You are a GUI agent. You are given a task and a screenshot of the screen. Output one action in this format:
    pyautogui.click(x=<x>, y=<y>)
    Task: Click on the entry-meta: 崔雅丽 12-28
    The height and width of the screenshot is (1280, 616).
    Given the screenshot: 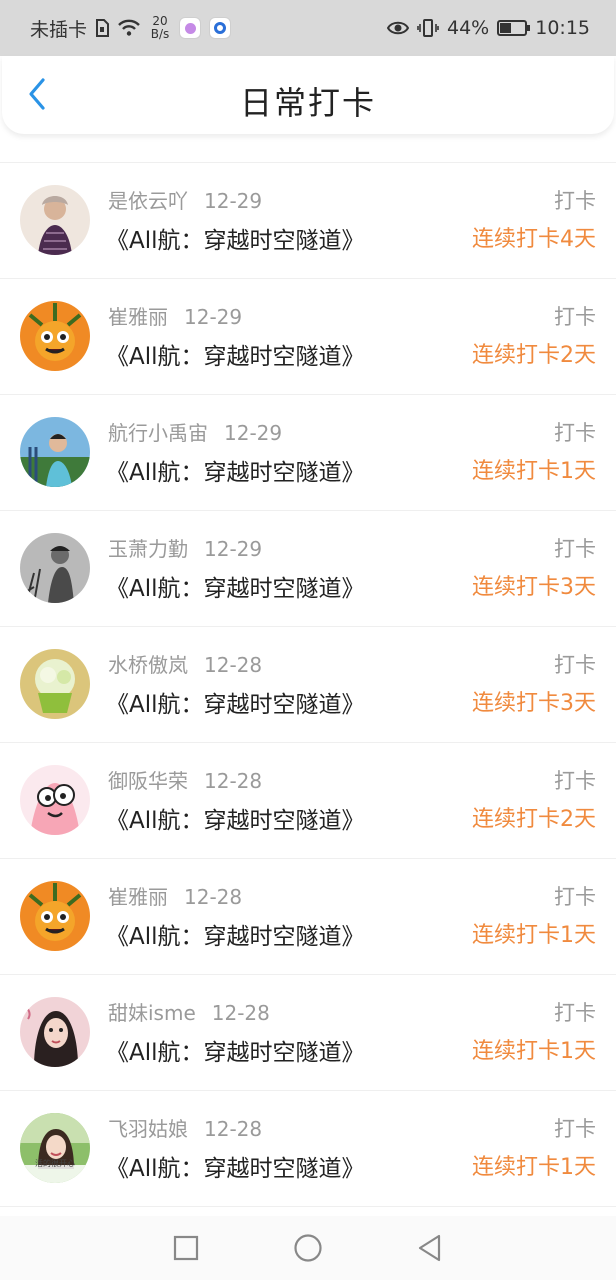 What is the action you would take?
    pyautogui.click(x=175, y=895)
    